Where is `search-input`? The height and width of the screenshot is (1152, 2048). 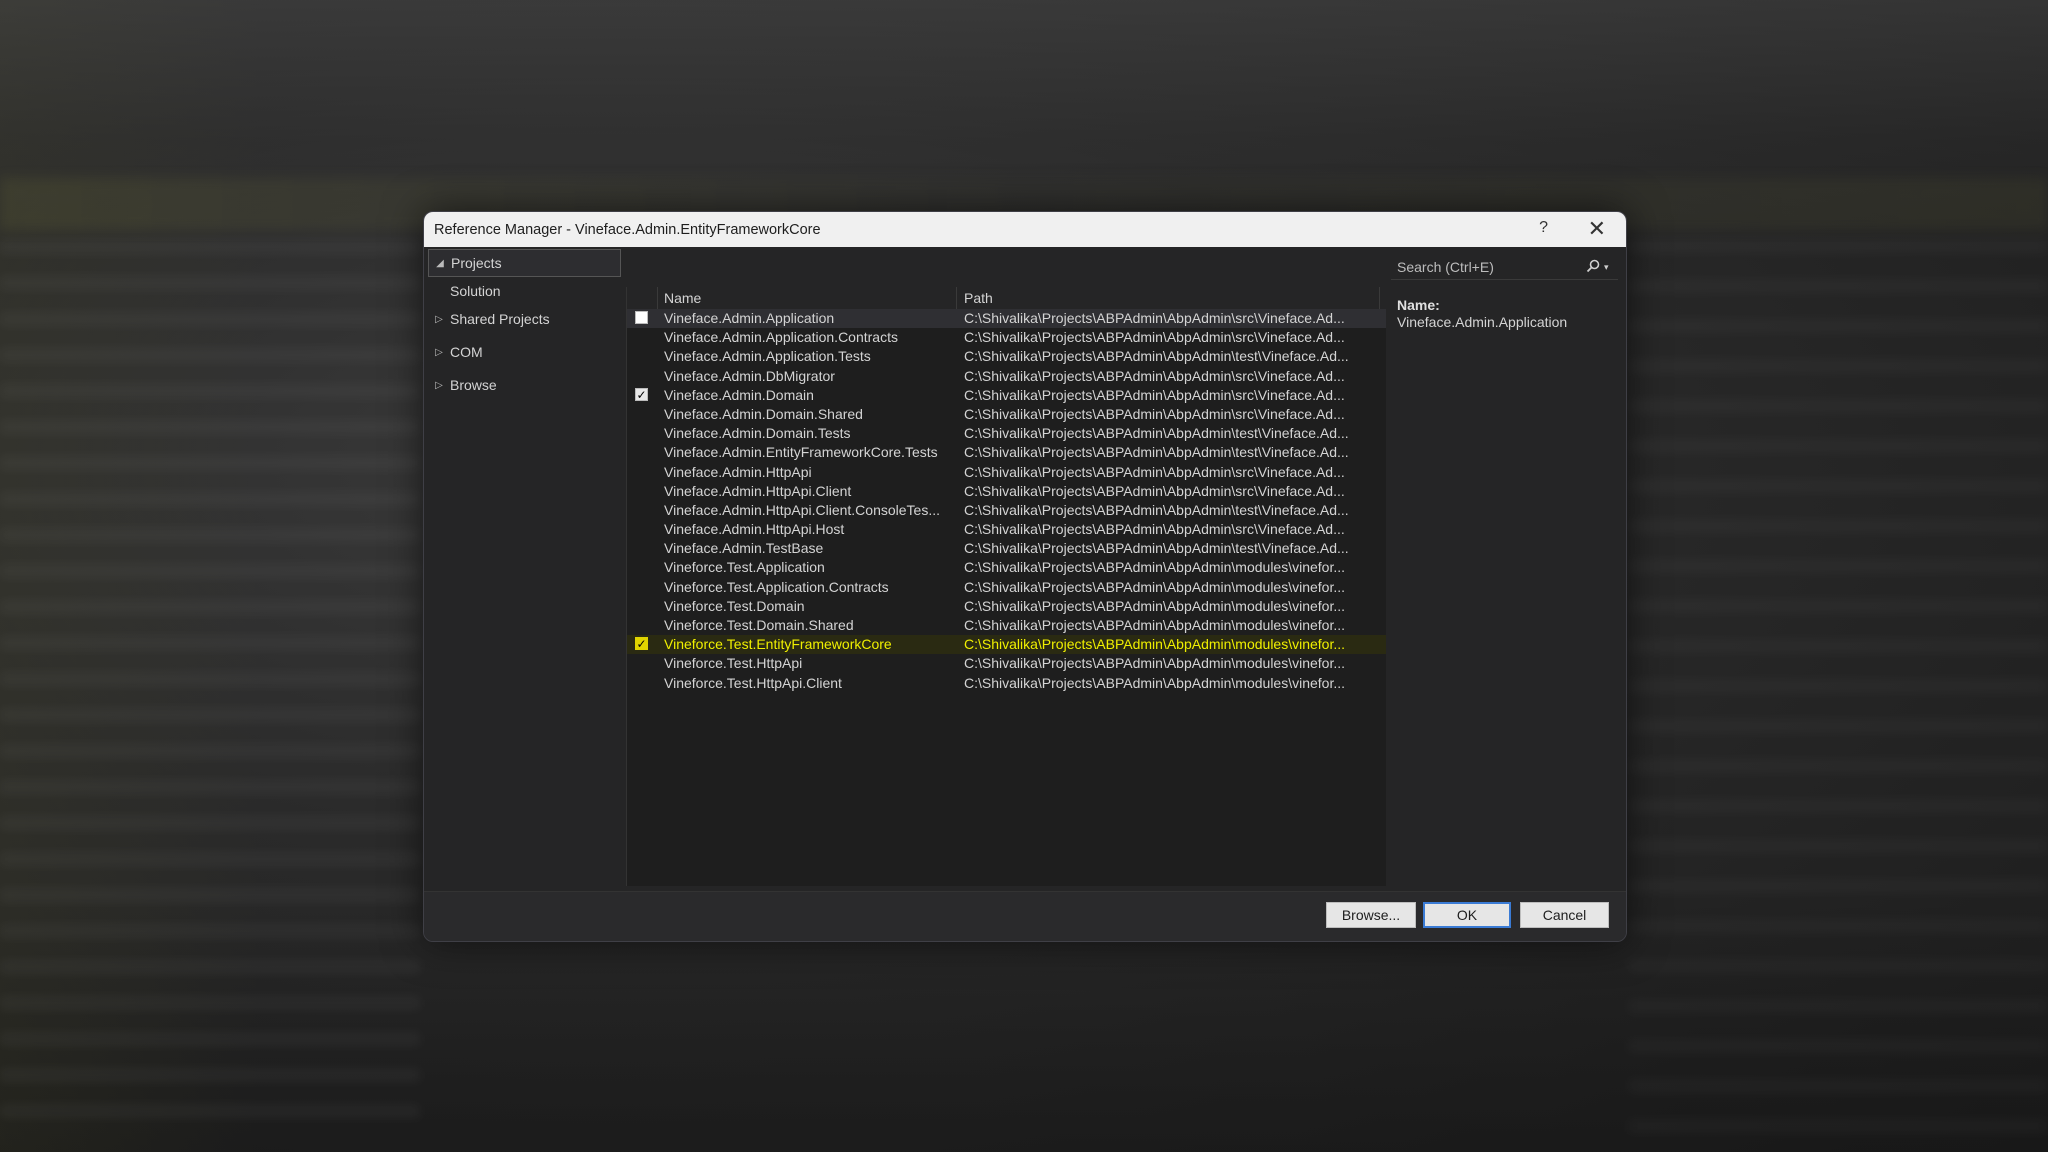 search-input is located at coordinates (1486, 267).